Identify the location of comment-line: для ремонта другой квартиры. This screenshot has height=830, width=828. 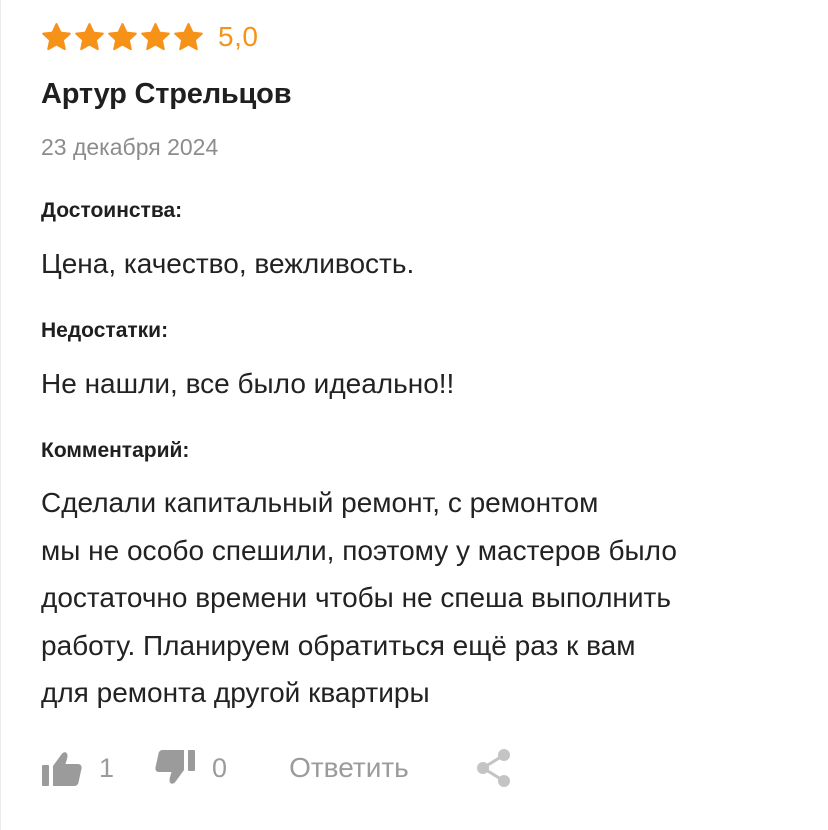
(235, 692).